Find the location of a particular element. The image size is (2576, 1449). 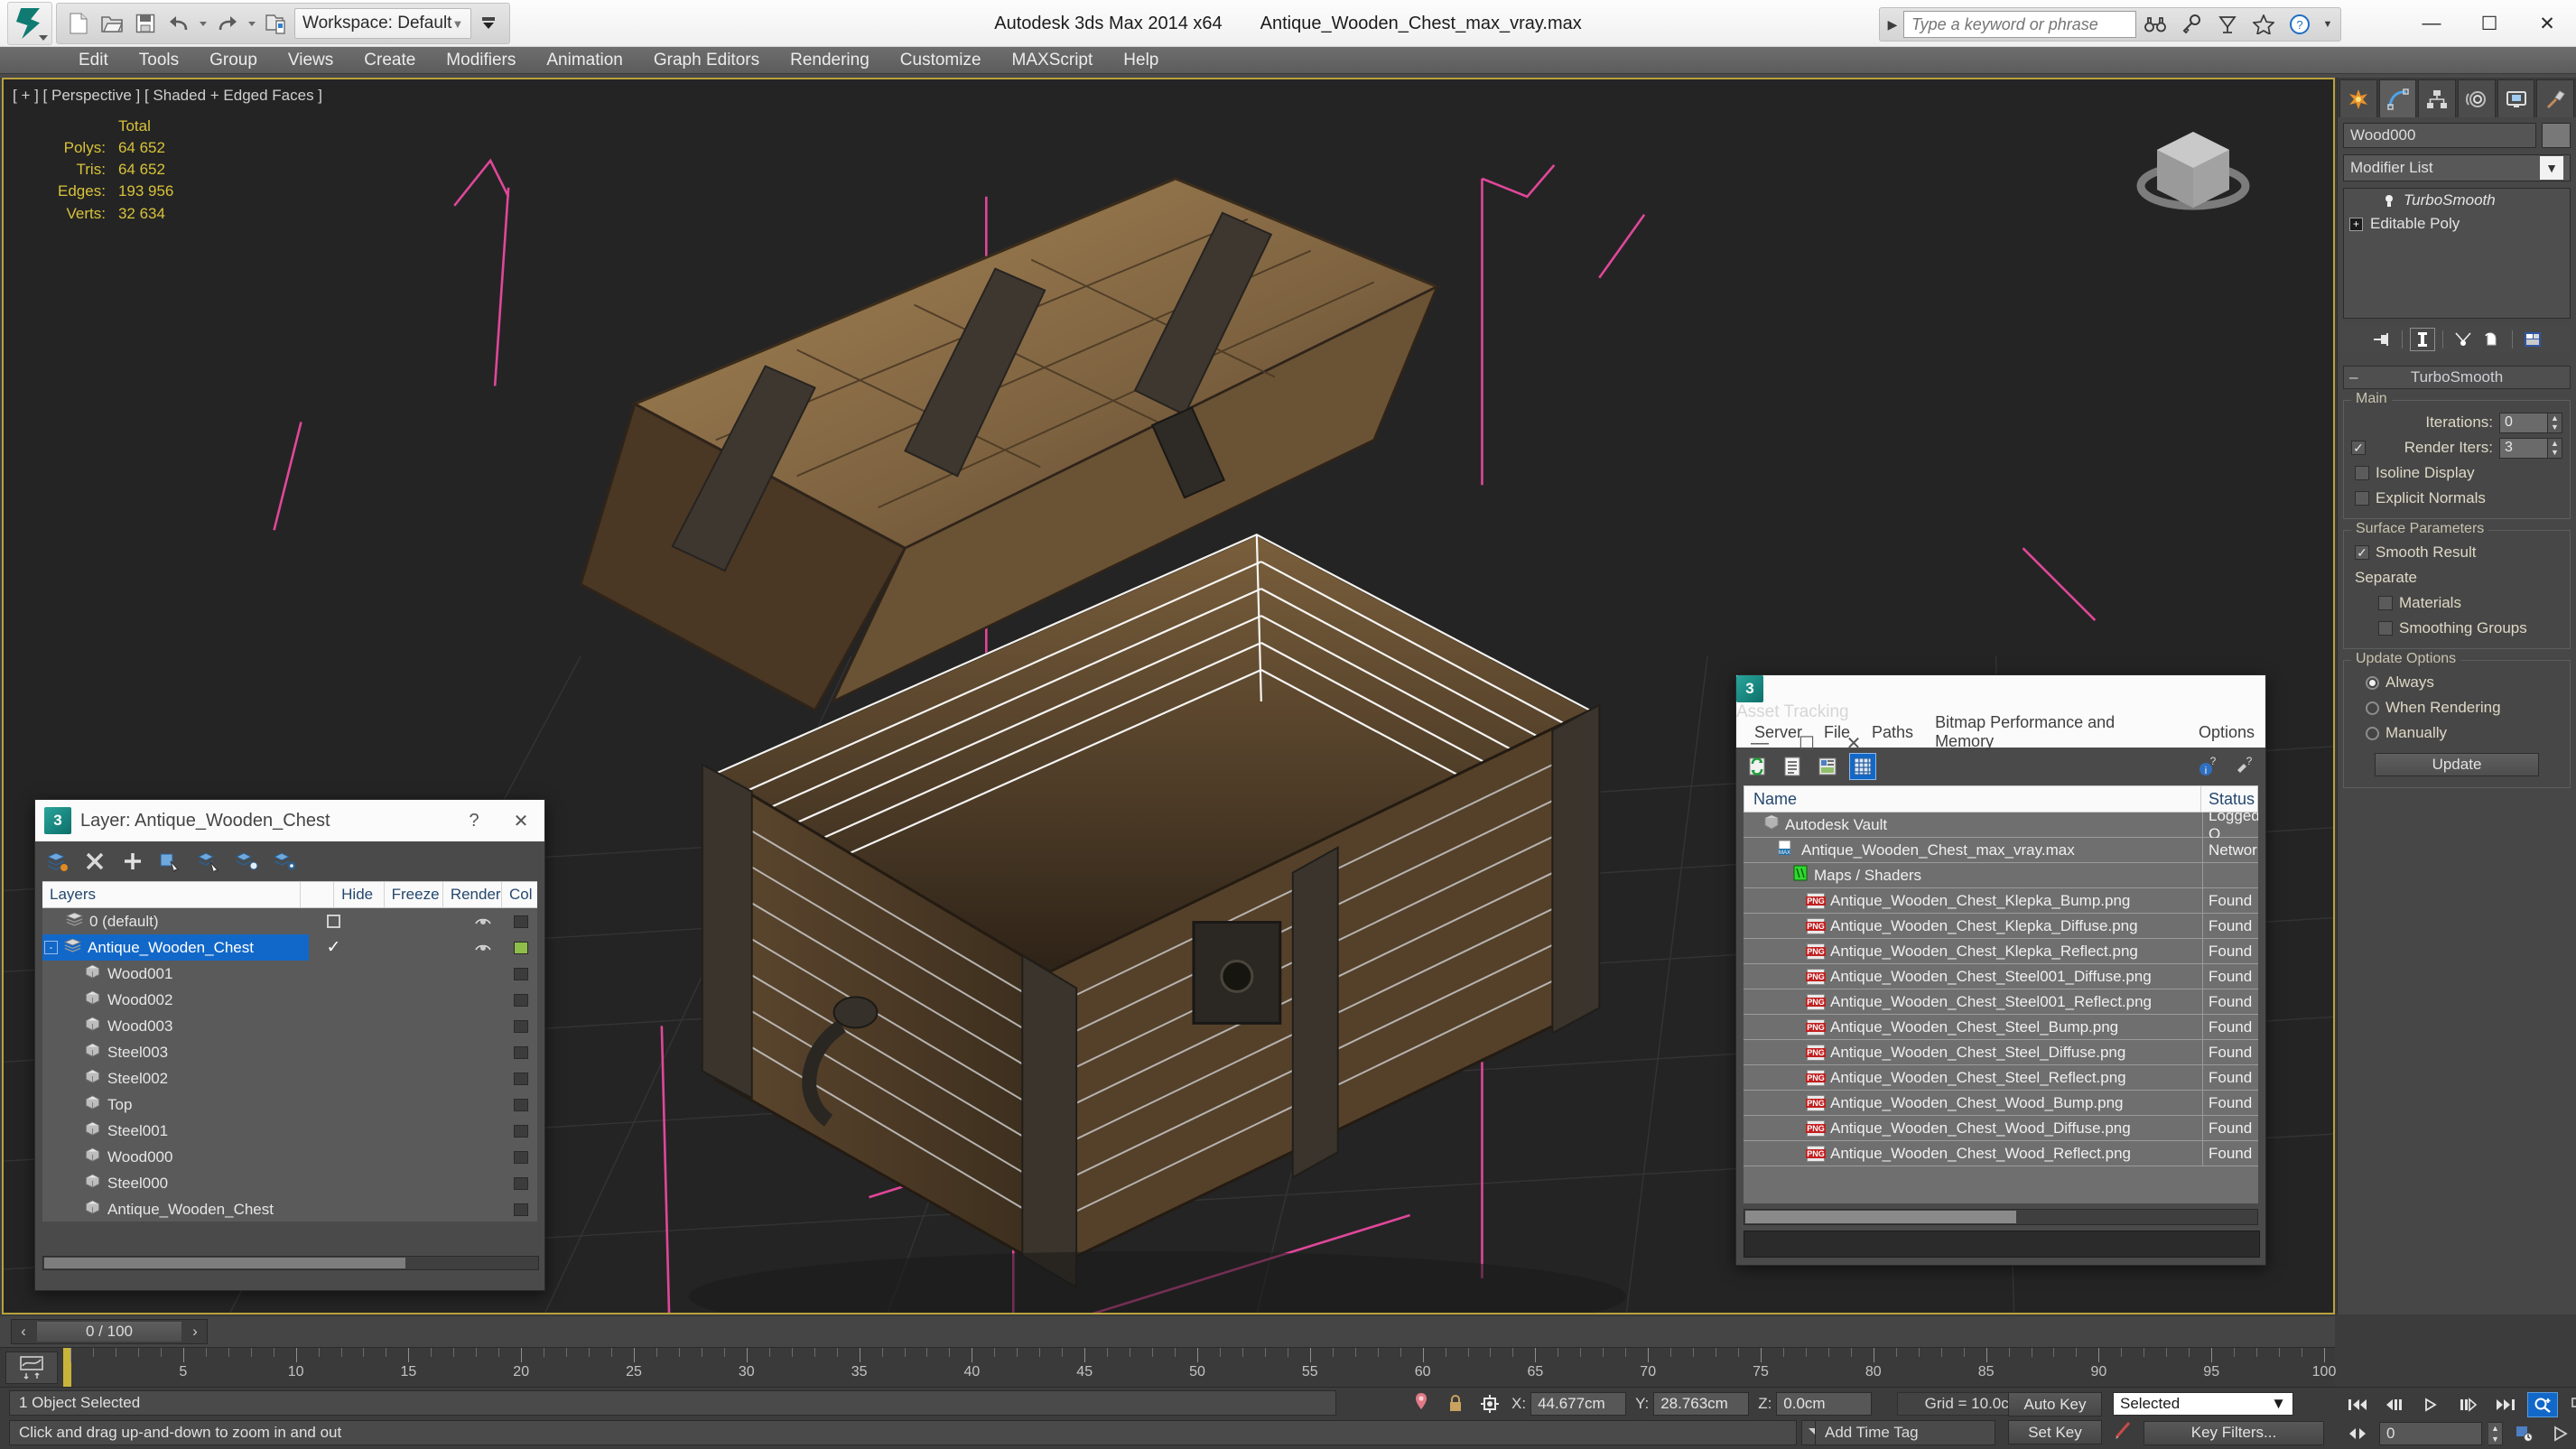

spinner-arrows-icon: ▲ ▼ is located at coordinates (2555, 448).